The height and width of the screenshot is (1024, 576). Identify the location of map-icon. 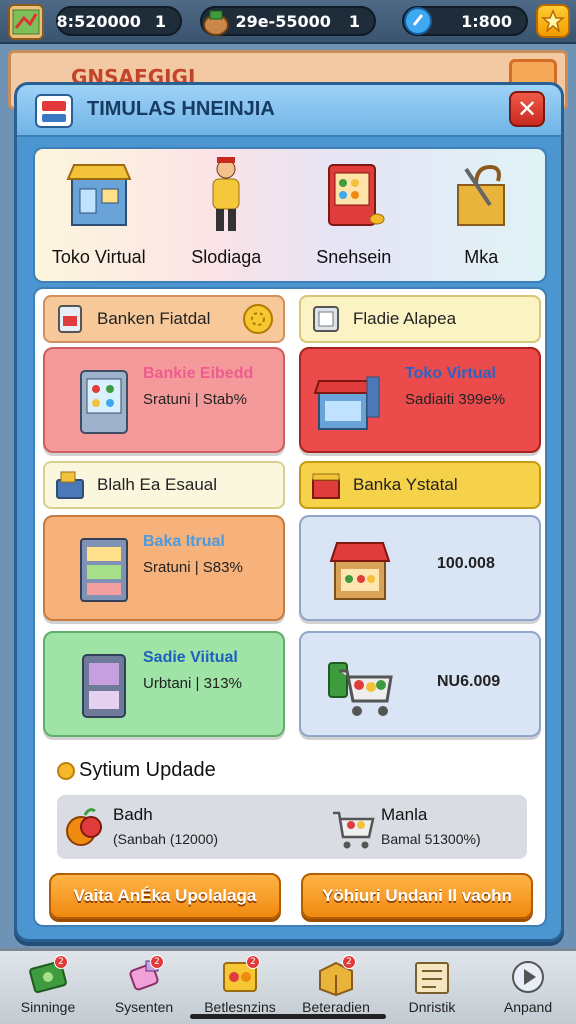
(26, 22).